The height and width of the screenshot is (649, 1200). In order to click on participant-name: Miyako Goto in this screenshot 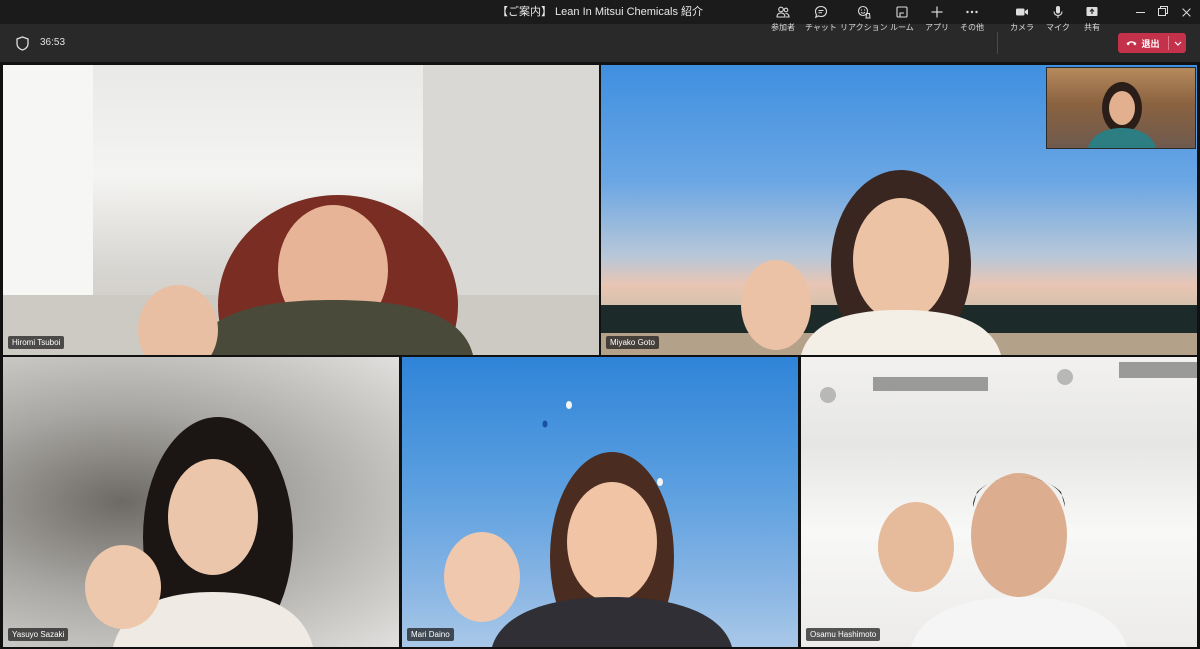, I will do `click(632, 342)`.